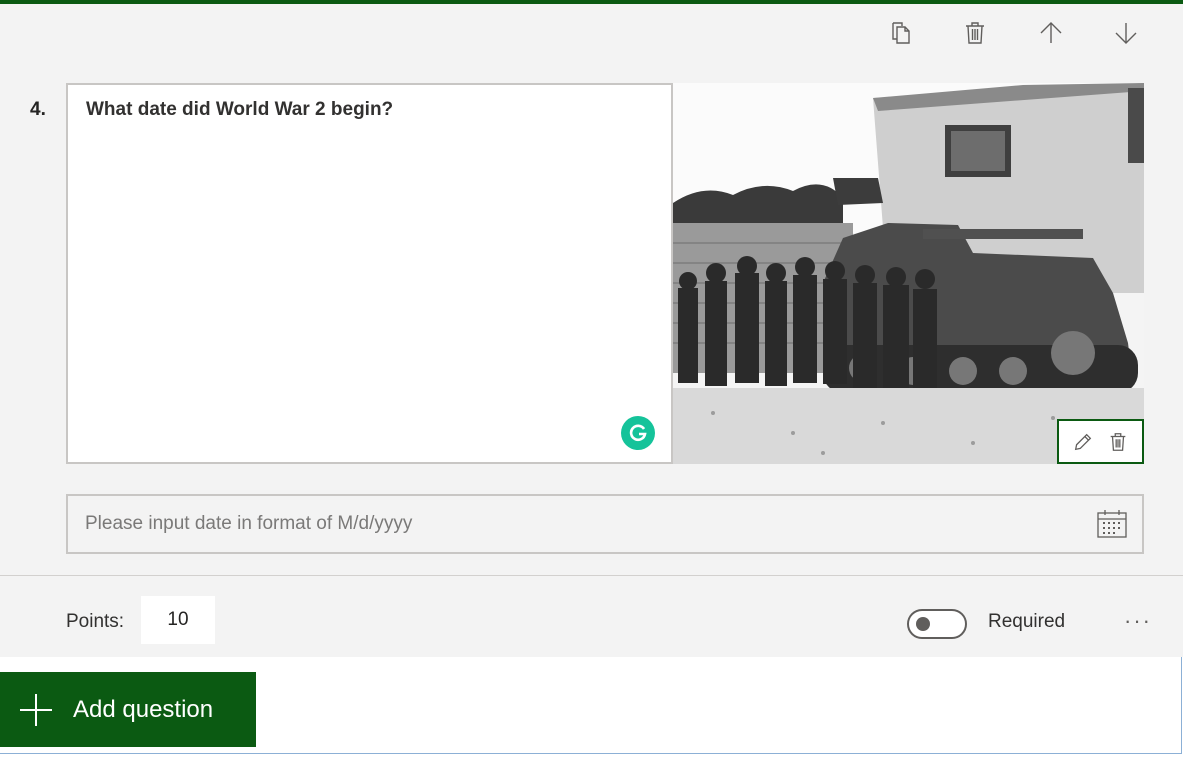  What do you see at coordinates (591, 753) in the screenshot?
I see `panel-bottom-border` at bounding box center [591, 753].